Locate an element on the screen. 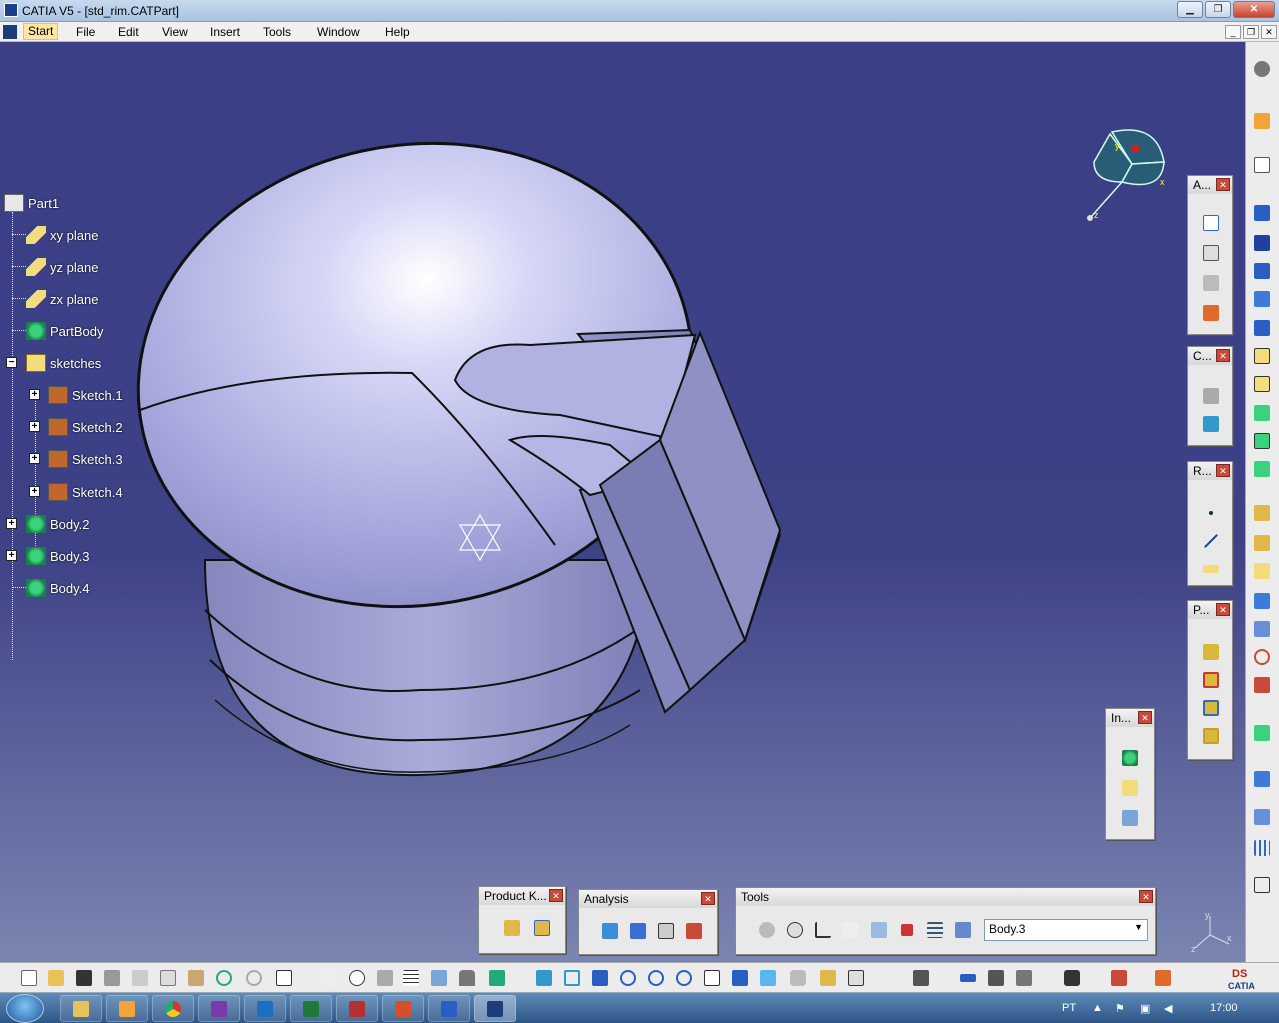 This screenshot has height=1023, width=1279. fillet-icon is located at coordinates (1262, 356).